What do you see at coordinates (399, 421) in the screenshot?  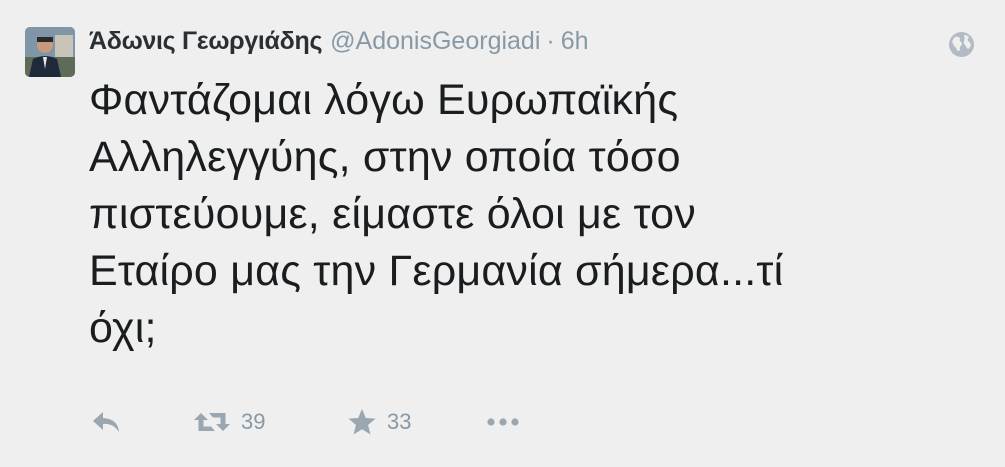 I see `favorite-count: 33` at bounding box center [399, 421].